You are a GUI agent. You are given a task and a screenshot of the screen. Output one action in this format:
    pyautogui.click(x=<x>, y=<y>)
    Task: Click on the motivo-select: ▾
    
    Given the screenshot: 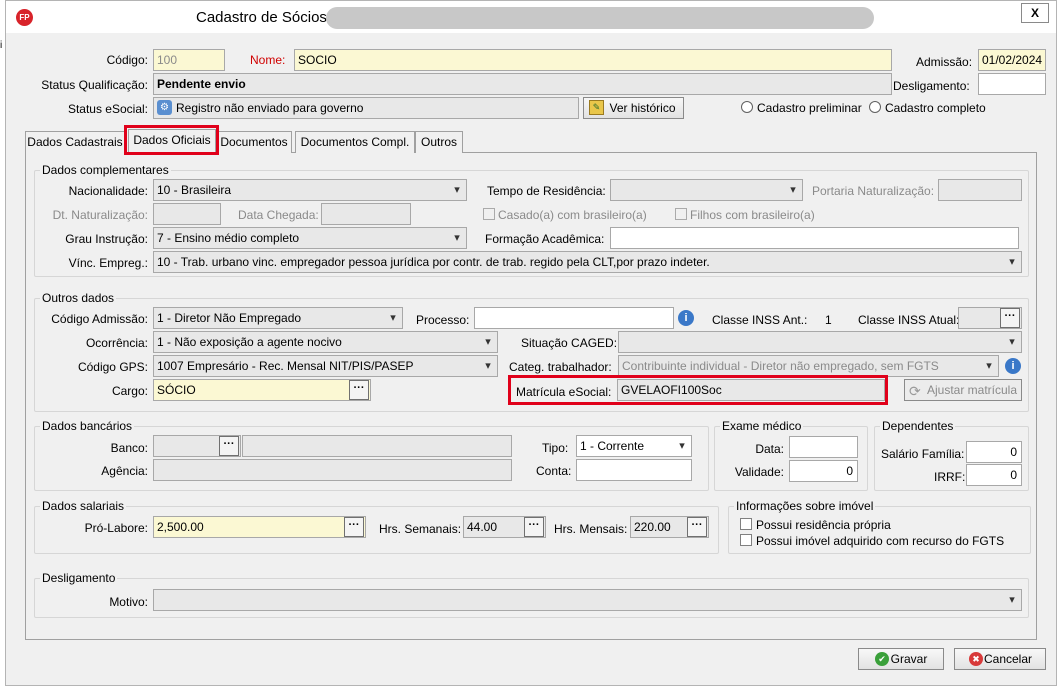 What is the action you would take?
    pyautogui.click(x=587, y=600)
    